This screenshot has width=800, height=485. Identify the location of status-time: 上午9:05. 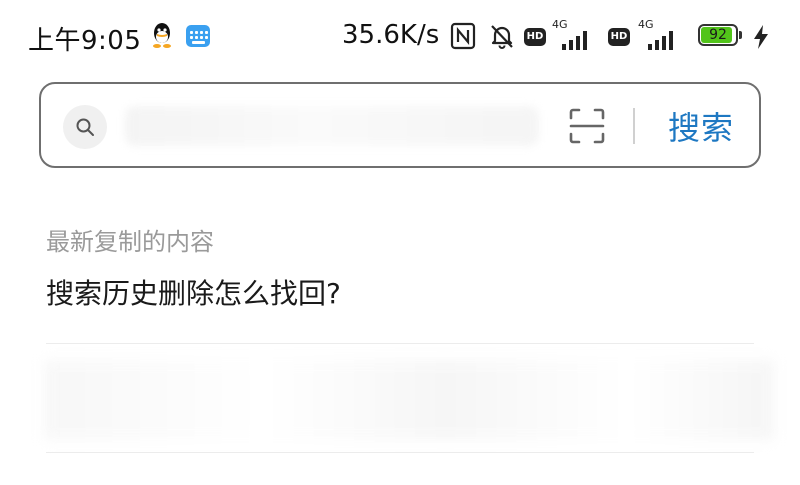
(85, 41).